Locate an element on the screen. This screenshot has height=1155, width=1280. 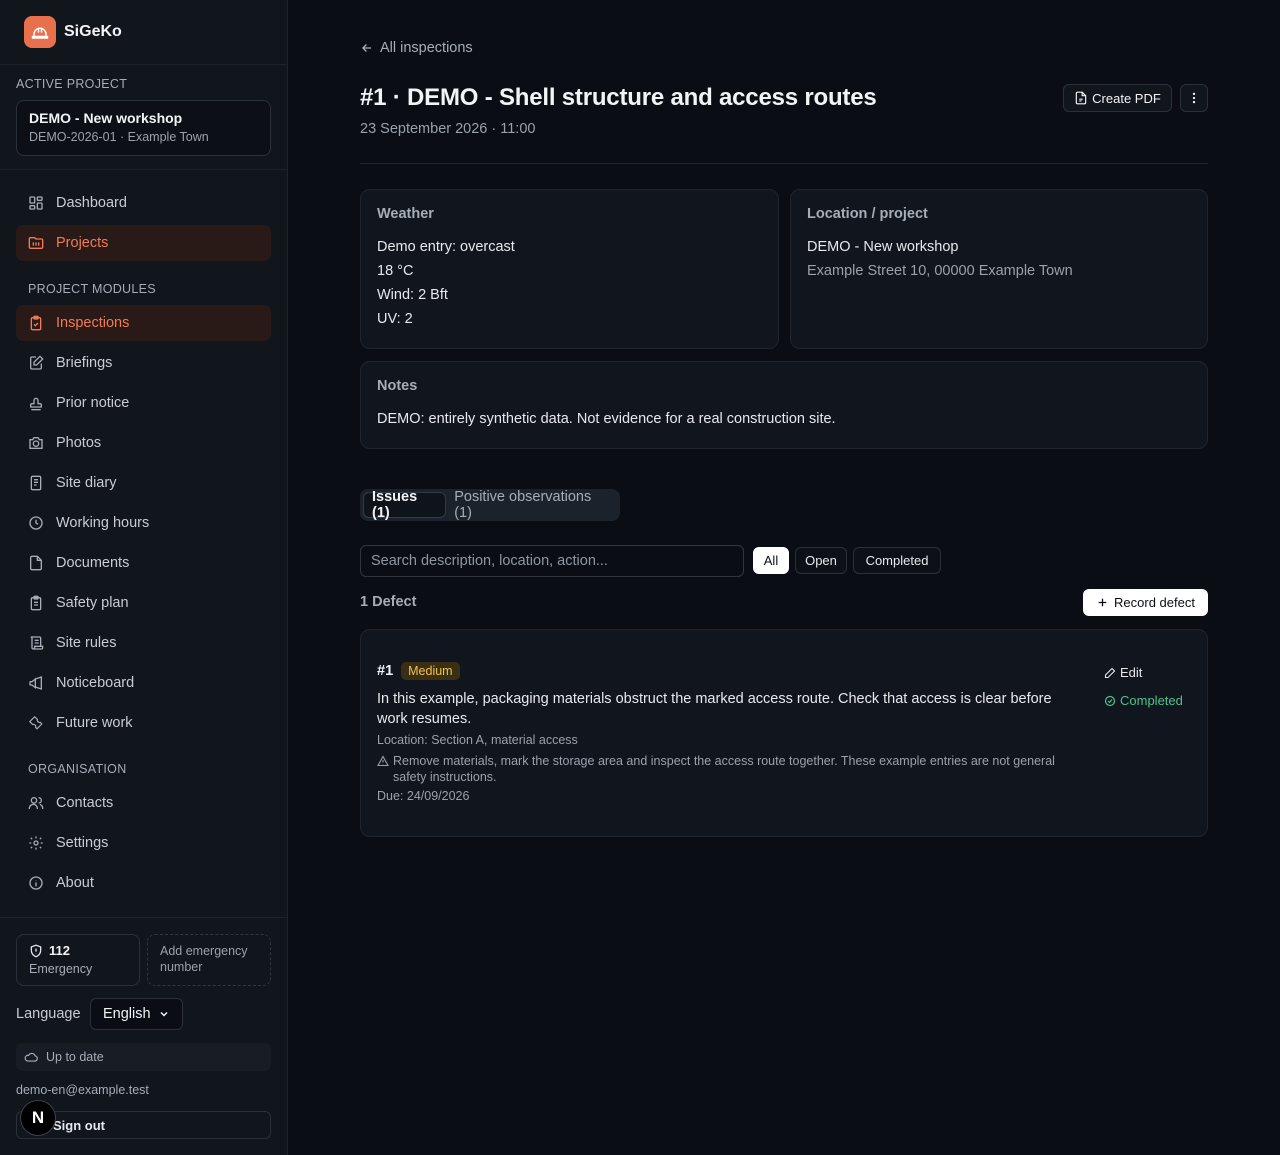
sidebar-item-inspections: Inspections is located at coordinates (143, 323).